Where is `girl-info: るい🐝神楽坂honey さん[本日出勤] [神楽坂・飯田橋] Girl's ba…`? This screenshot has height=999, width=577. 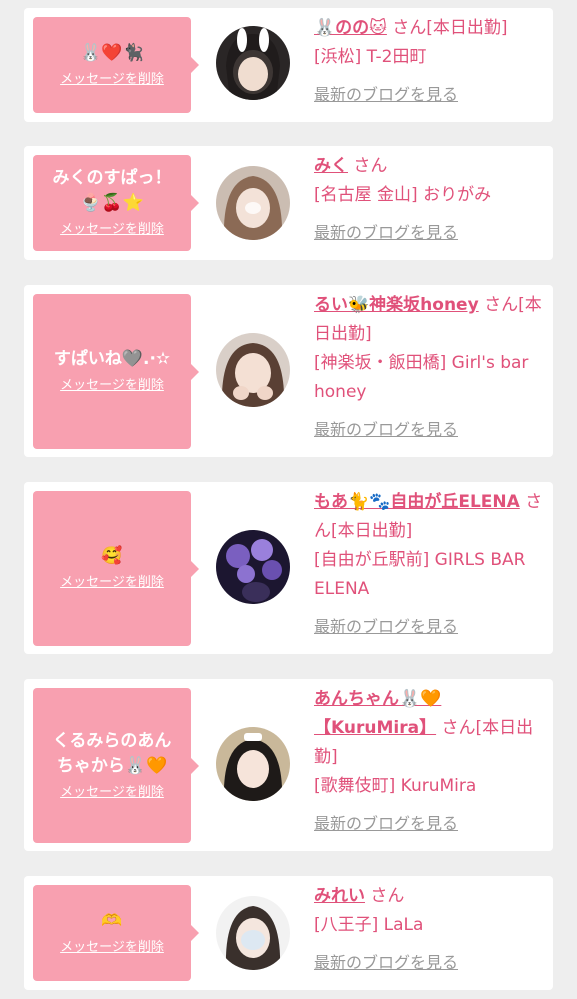 girl-info: るい🐝神楽坂honey さん[本日出勤] [神楽坂・飯田橋] Girl's ba… is located at coordinates (429, 367).